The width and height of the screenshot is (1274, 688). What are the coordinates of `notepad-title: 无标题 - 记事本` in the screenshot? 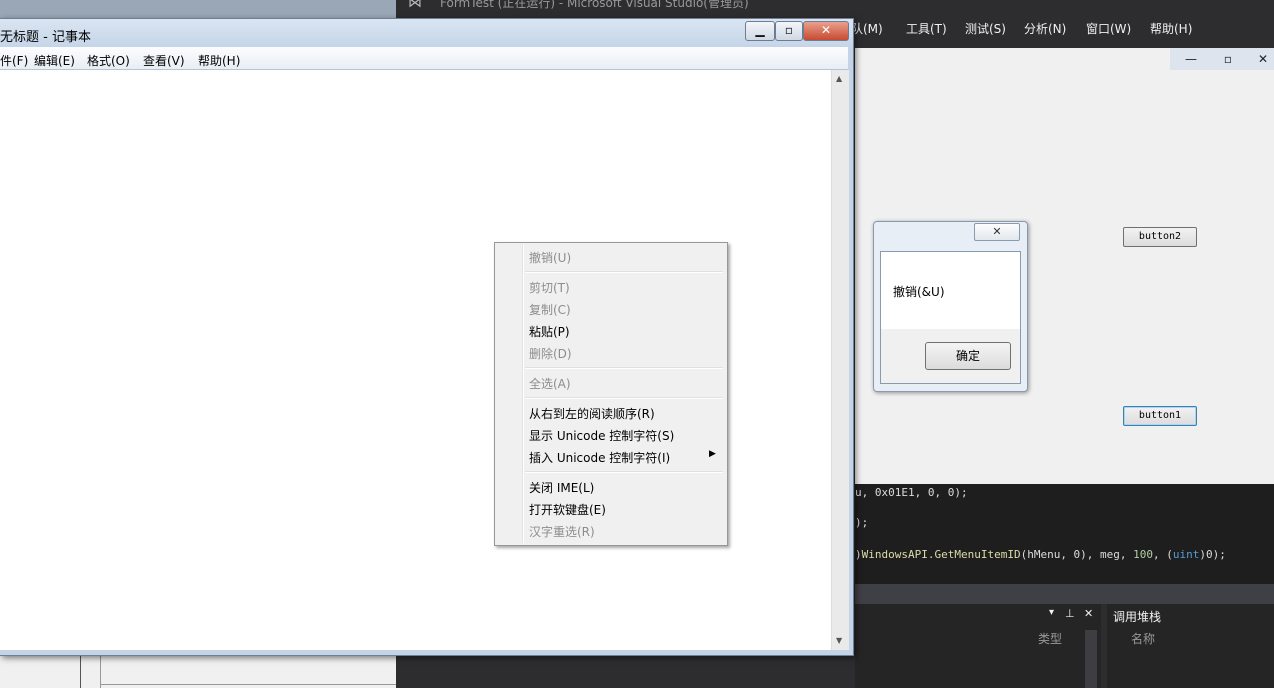 It's located at (45, 37).